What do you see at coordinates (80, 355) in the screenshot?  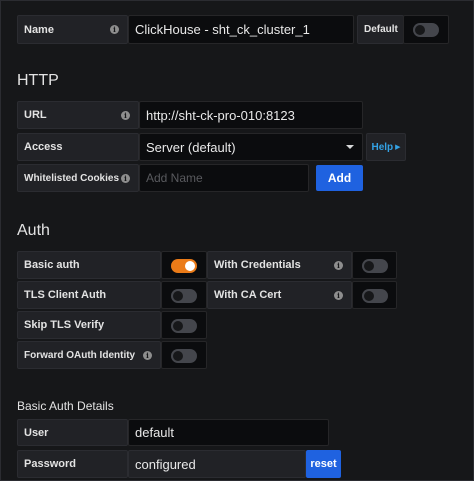 I see `forward-oauth-label-text: Forward OAuth Identity` at bounding box center [80, 355].